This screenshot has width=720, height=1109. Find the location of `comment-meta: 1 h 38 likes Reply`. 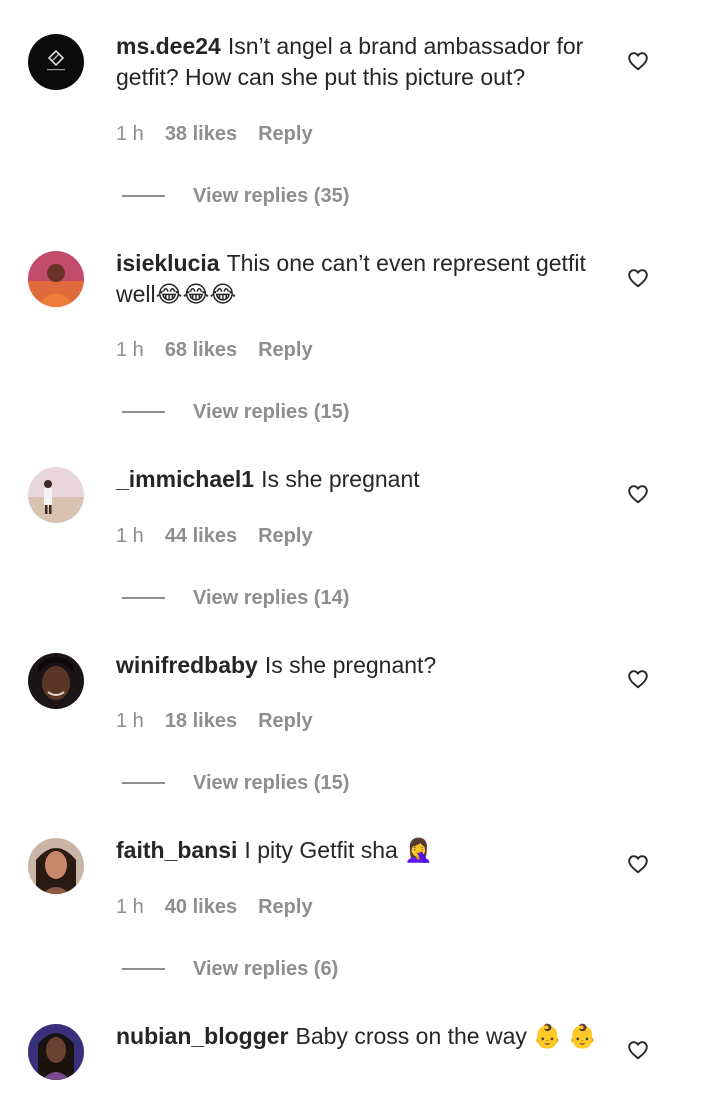

comment-meta: 1 h 38 likes Reply is located at coordinates (214, 134).